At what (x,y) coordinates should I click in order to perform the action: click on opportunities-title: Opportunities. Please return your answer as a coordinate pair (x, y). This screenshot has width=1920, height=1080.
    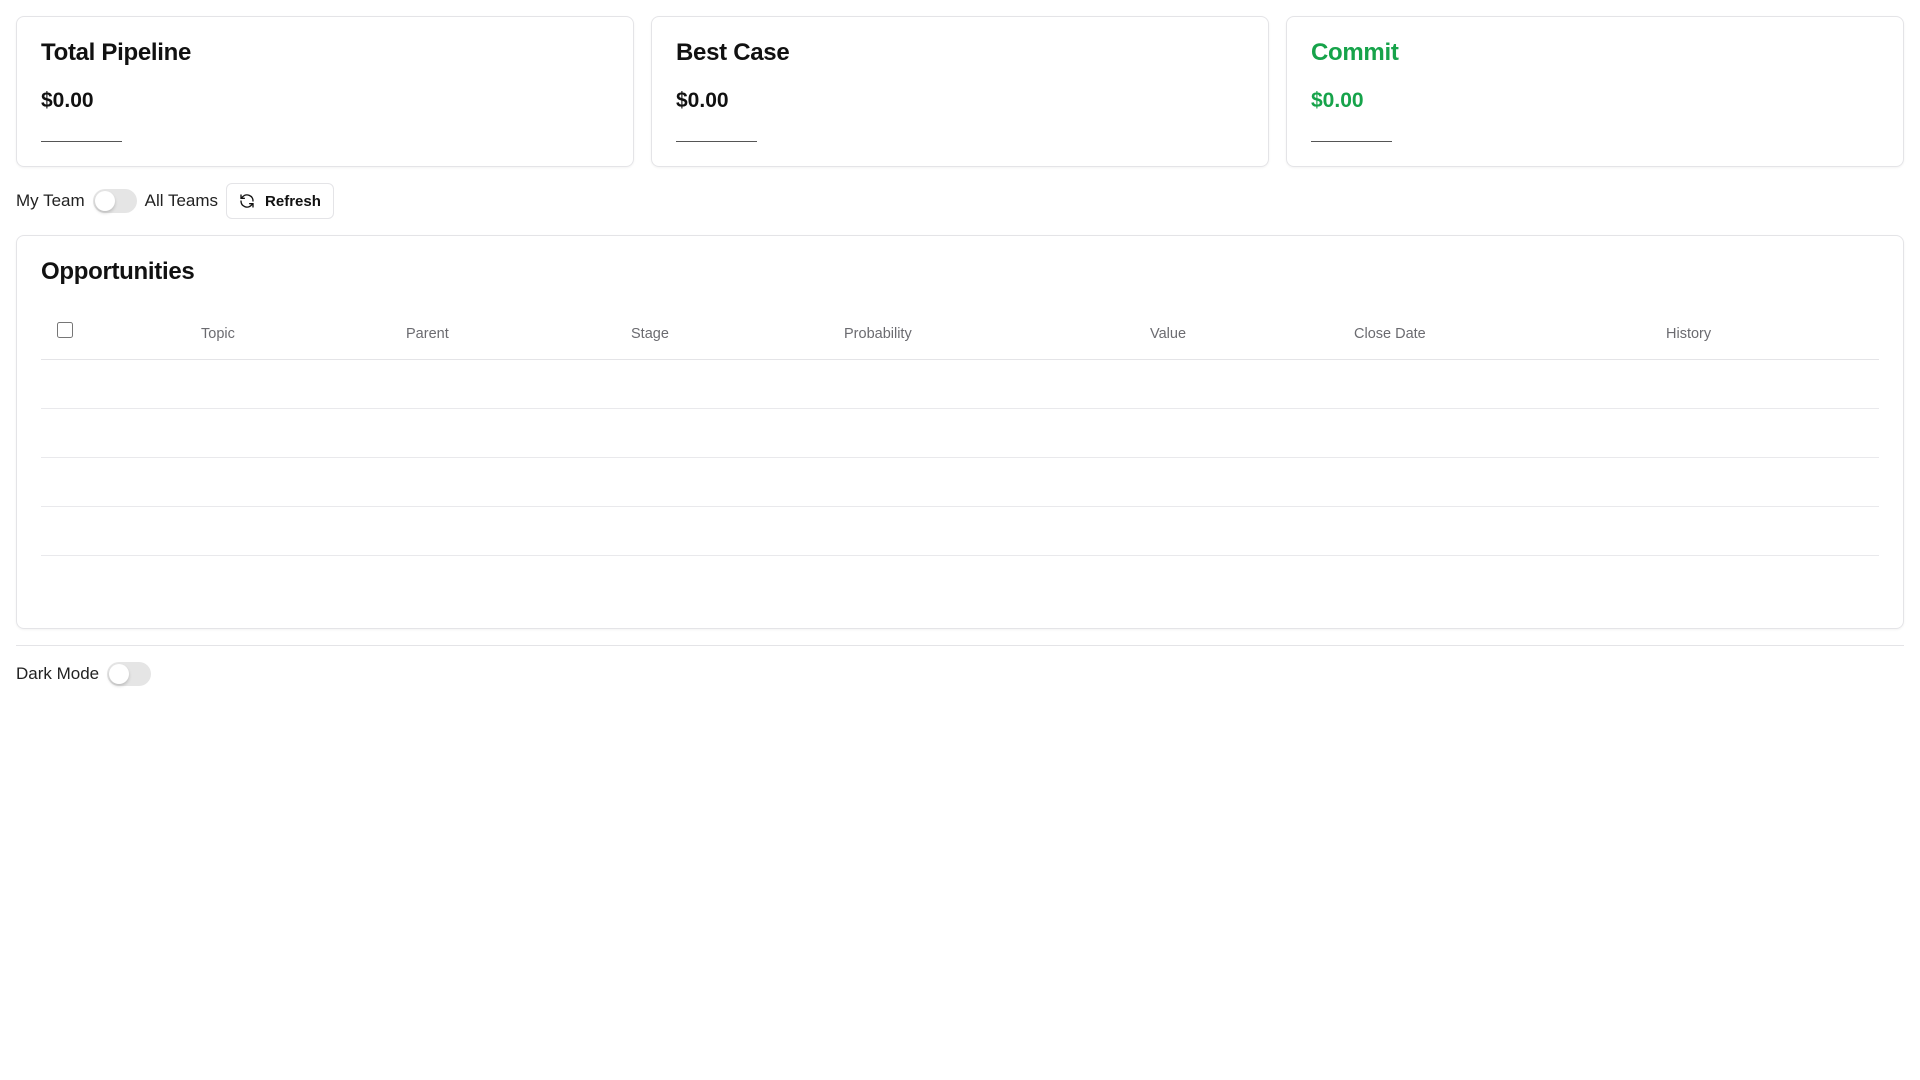
    Looking at the image, I should click on (118, 271).